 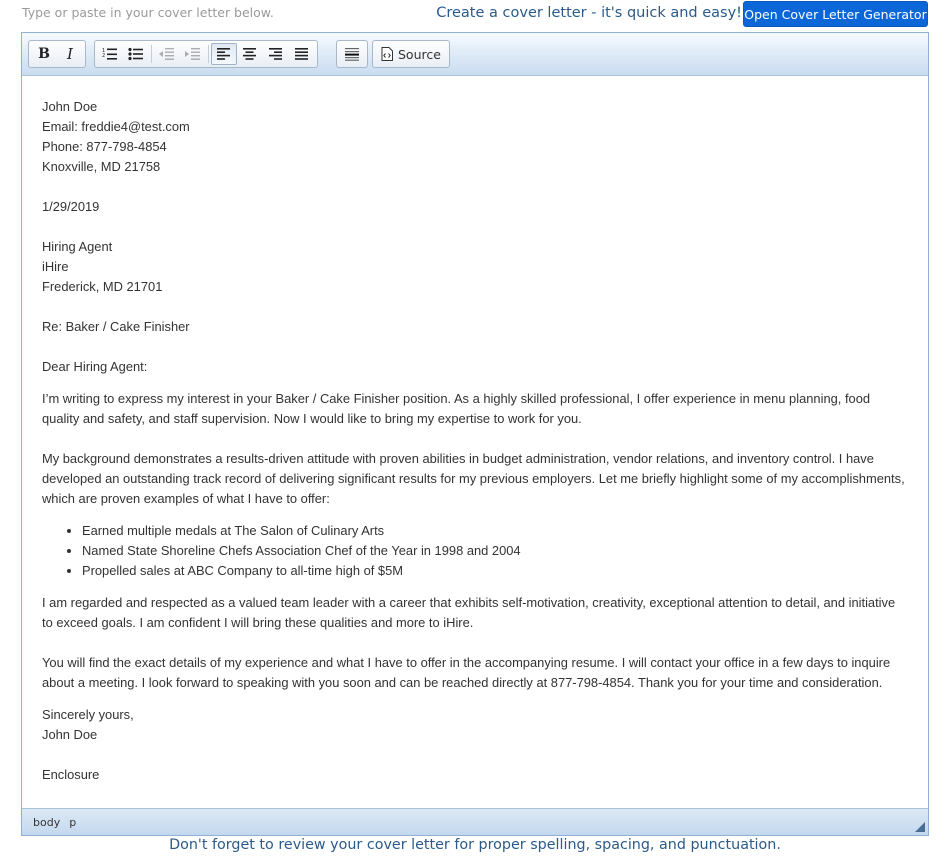 I want to click on letter-subject: Re: Baker / Cake Finisher, so click(x=116, y=326).